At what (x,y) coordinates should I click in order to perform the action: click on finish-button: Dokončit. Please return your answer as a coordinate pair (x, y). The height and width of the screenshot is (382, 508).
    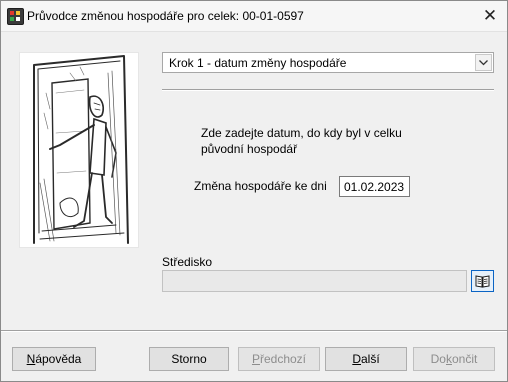
    Looking at the image, I should click on (454, 359).